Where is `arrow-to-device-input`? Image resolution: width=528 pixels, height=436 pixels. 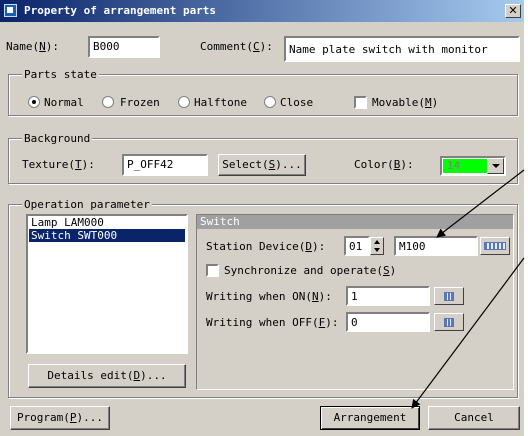 arrow-to-device-input is located at coordinates (480, 203).